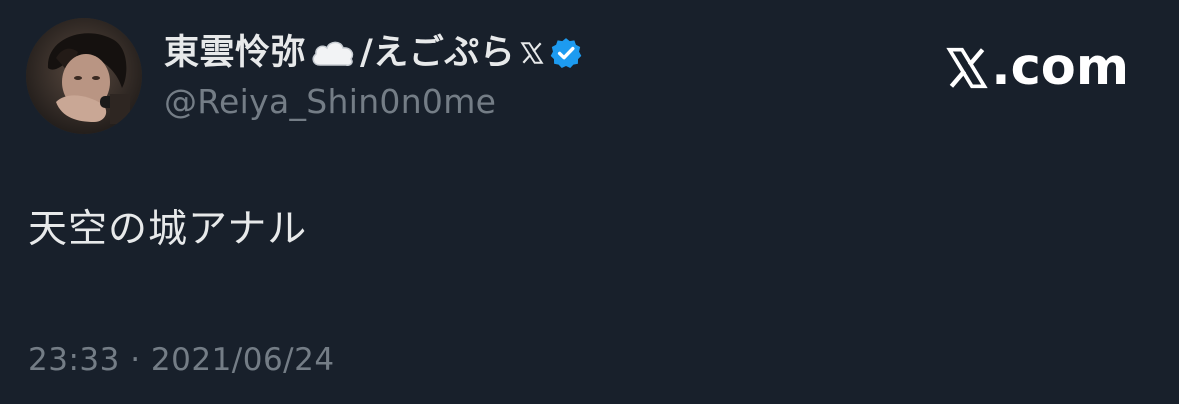 This screenshot has height=404, width=1179. I want to click on avatar, so click(84, 76).